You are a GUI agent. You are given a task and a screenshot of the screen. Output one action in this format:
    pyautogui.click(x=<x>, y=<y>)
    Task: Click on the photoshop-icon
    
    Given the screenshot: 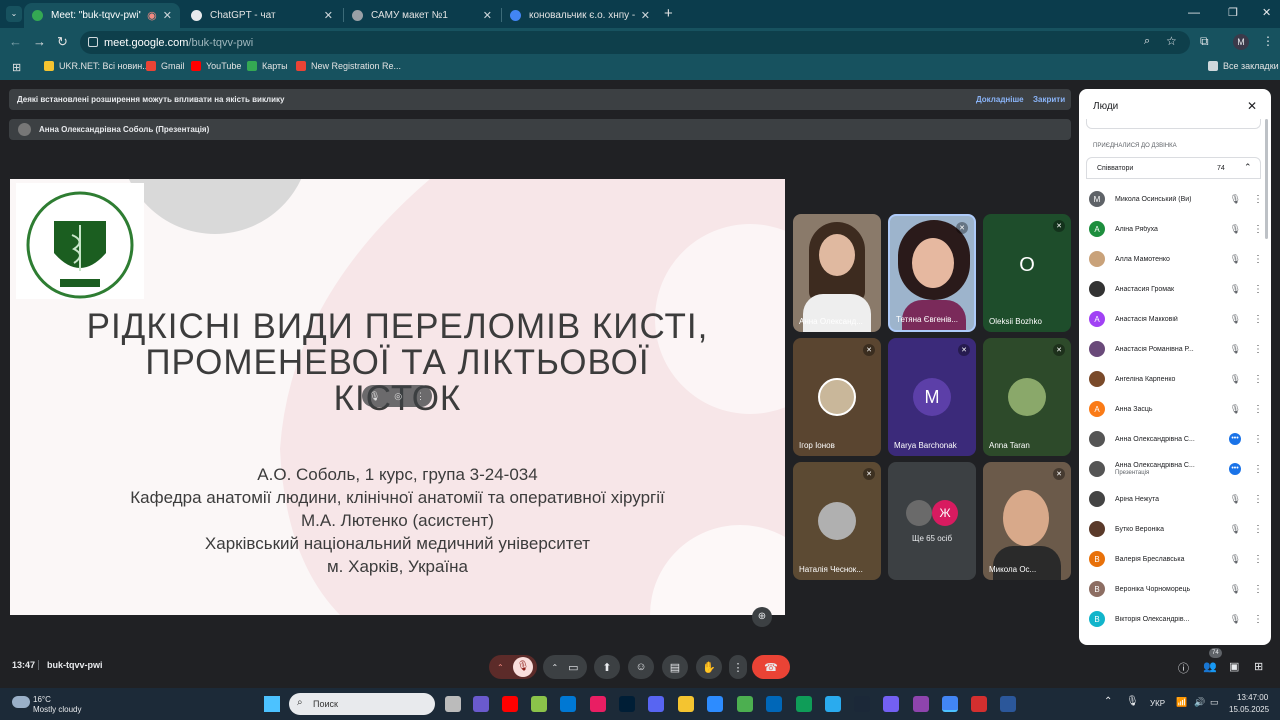 What is the action you would take?
    pyautogui.click(x=627, y=704)
    